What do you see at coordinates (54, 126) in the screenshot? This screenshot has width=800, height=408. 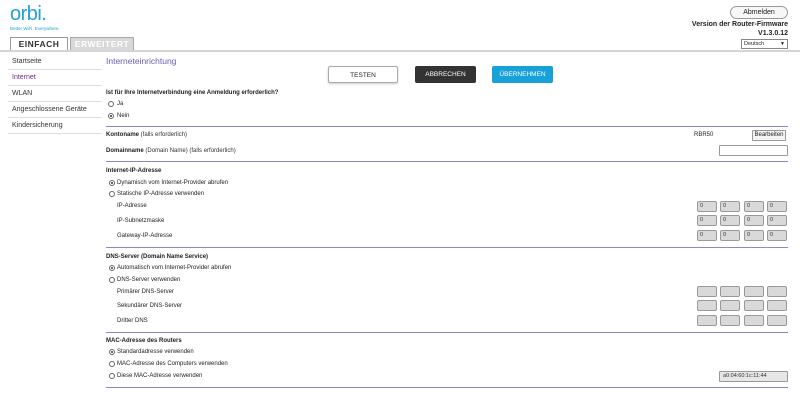 I see `sidebar-item-parental-control: Kindersicherung` at bounding box center [54, 126].